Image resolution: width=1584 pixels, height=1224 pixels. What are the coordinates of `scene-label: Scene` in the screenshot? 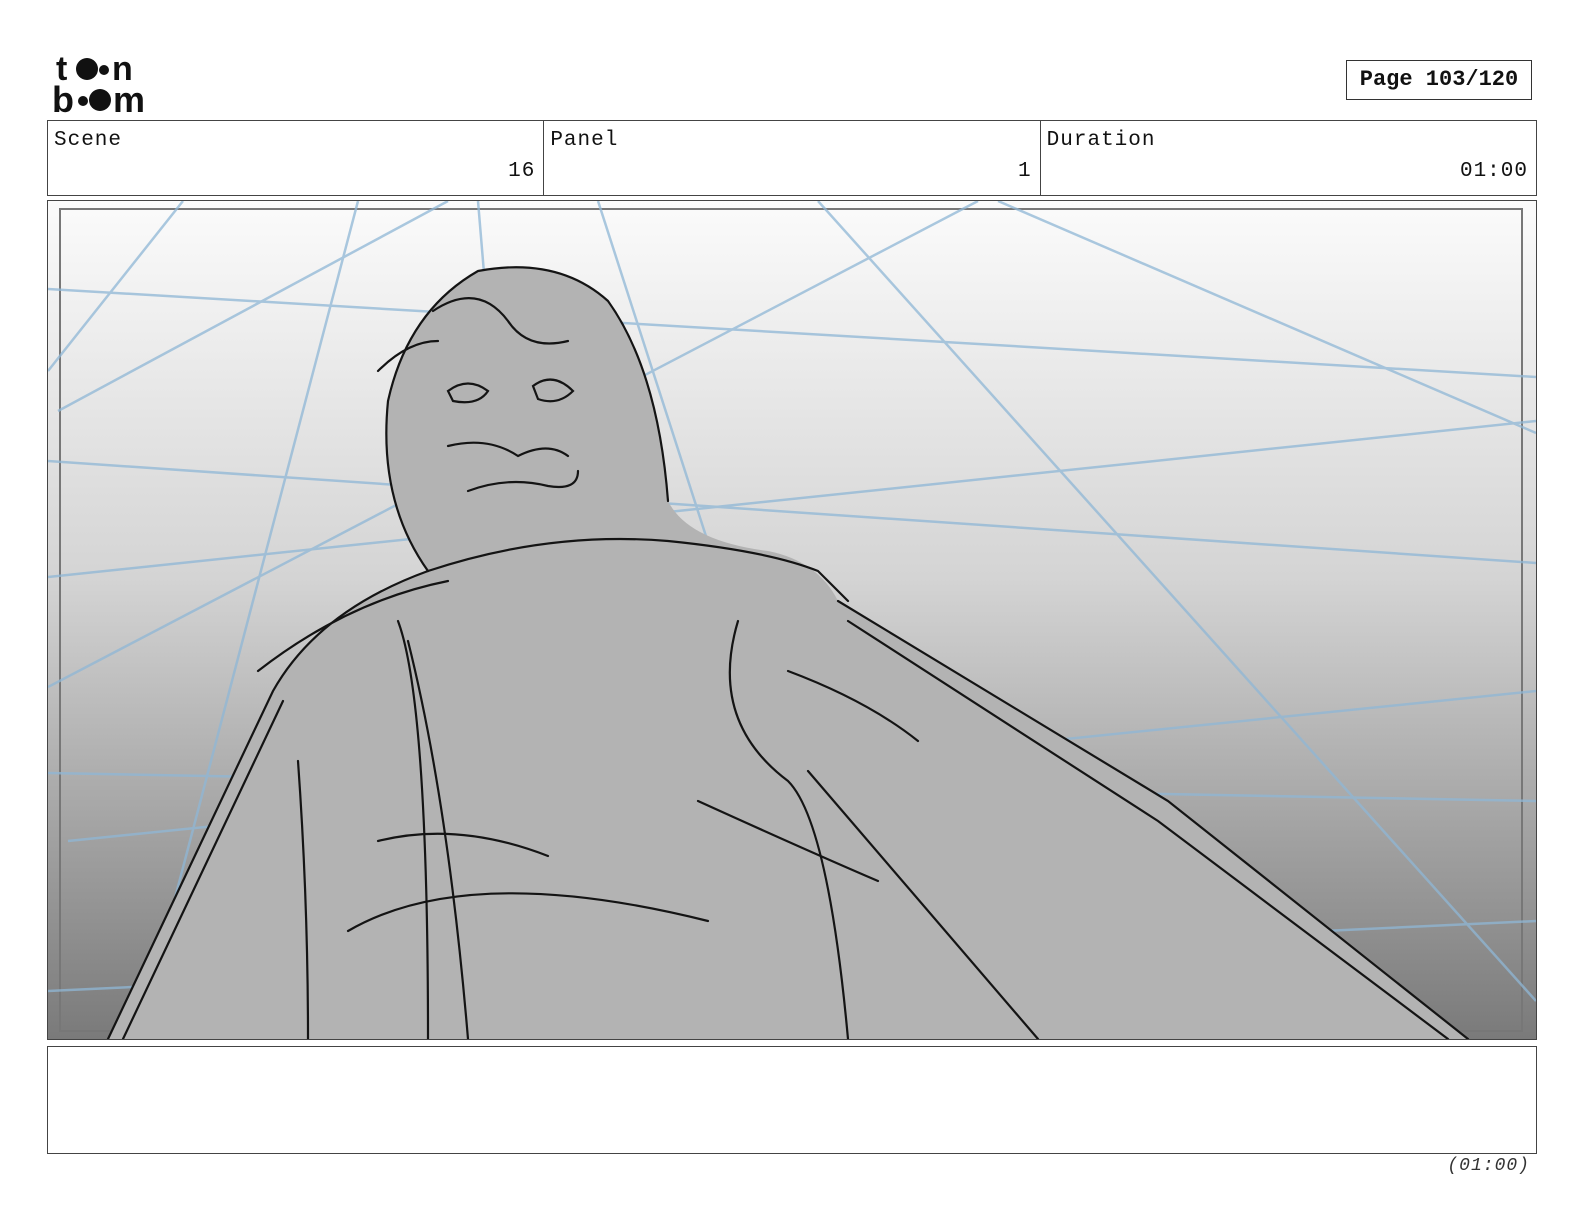 It's located at (88, 140).